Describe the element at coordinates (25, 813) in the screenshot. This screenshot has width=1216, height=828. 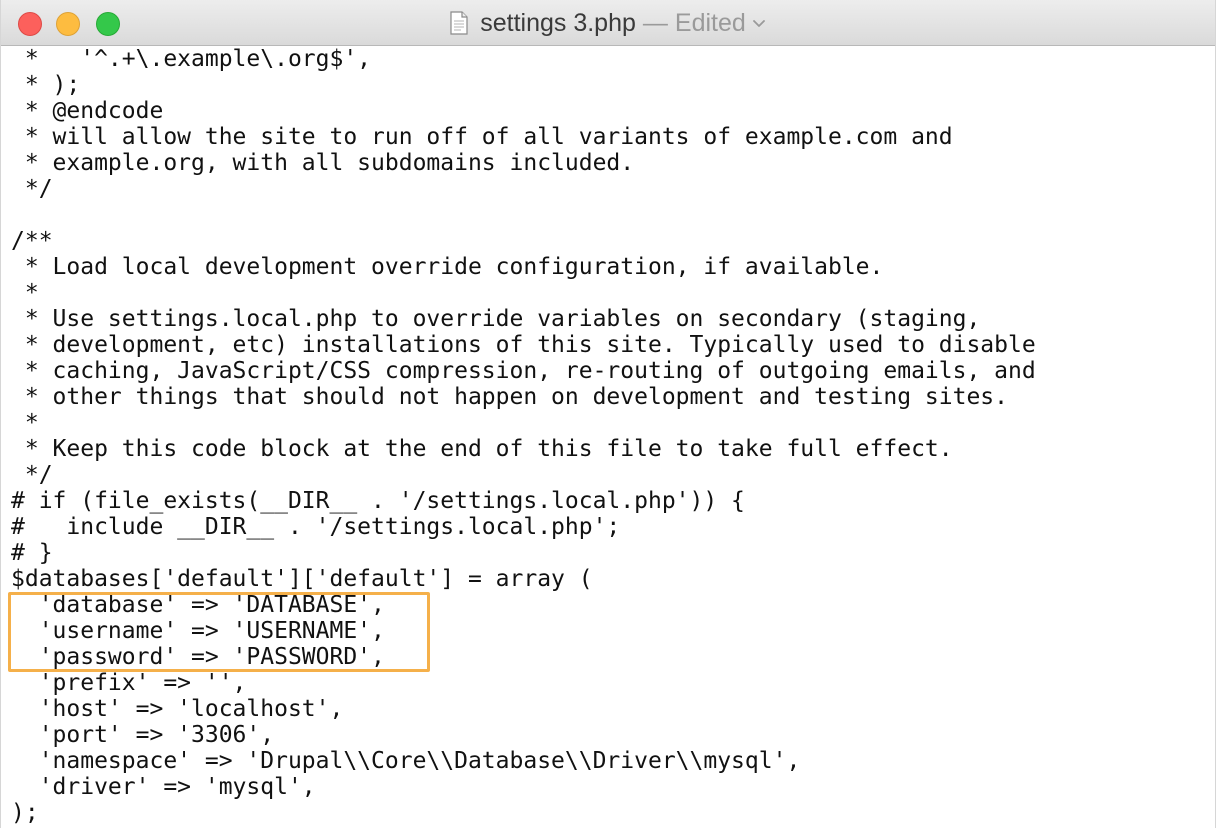
I see `code-line: );` at that location.